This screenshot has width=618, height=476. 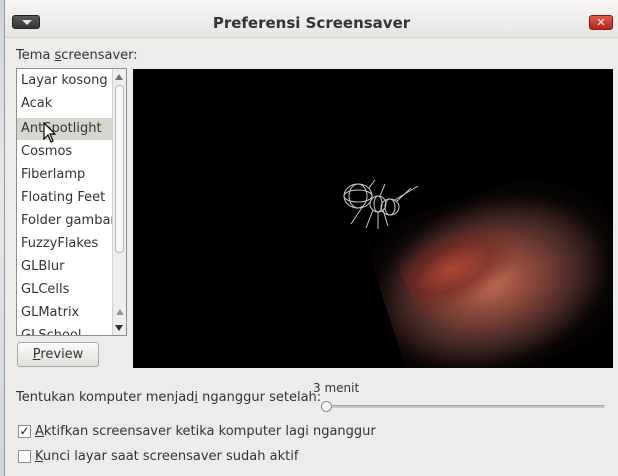 I want to click on lock-text: unci layar saat screensaver sudah aktif, so click(x=170, y=456).